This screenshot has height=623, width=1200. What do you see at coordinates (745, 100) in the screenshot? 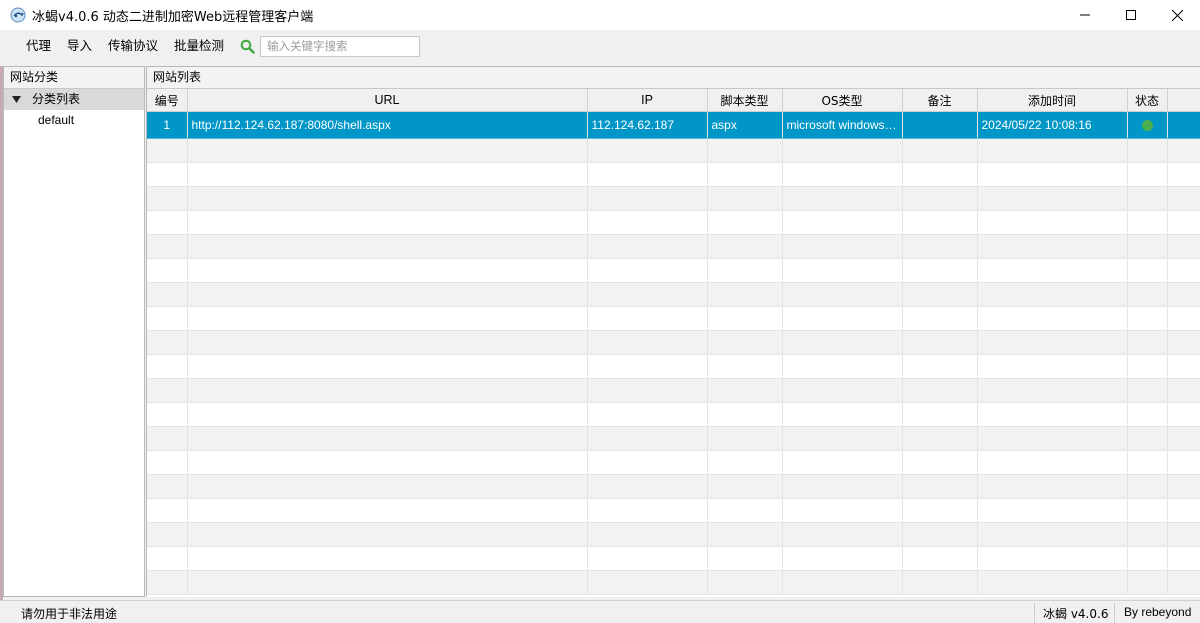
I see `column-header-script-type: 脚本类型` at bounding box center [745, 100].